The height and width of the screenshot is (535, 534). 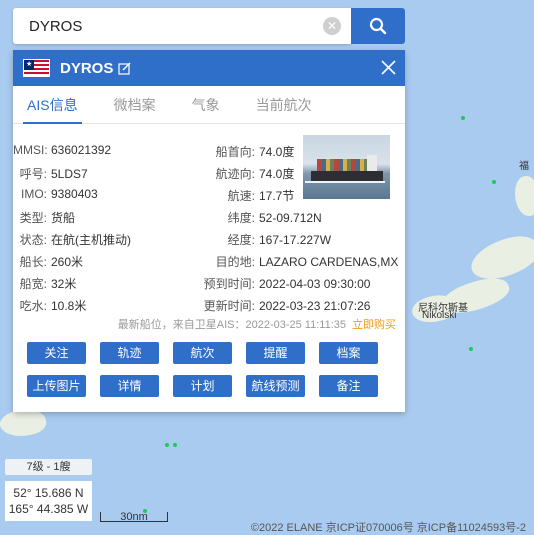 I want to click on info-label: 类型:, so click(x=33, y=218).